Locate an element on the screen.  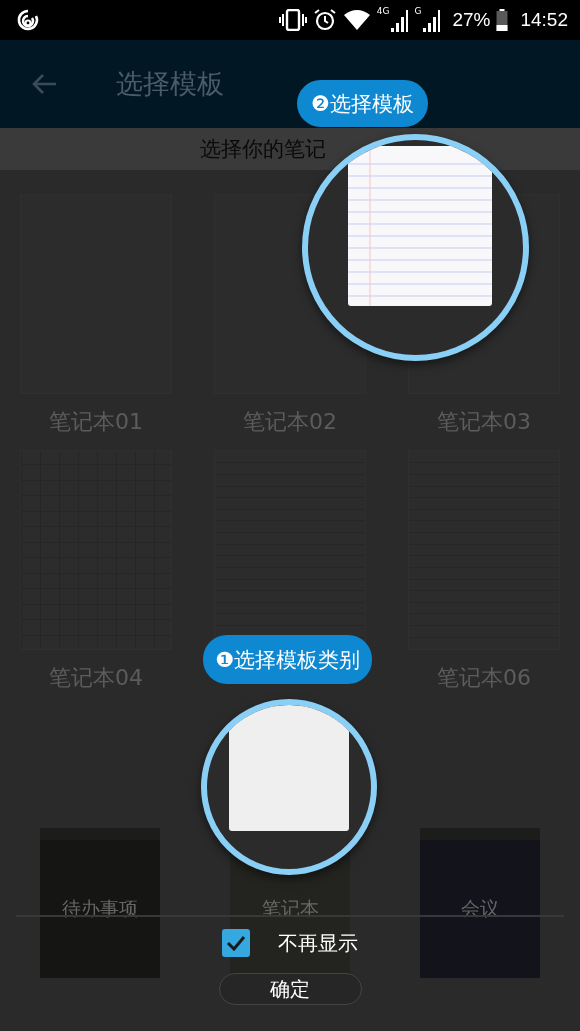
wifi-icon is located at coordinates (356, 20).